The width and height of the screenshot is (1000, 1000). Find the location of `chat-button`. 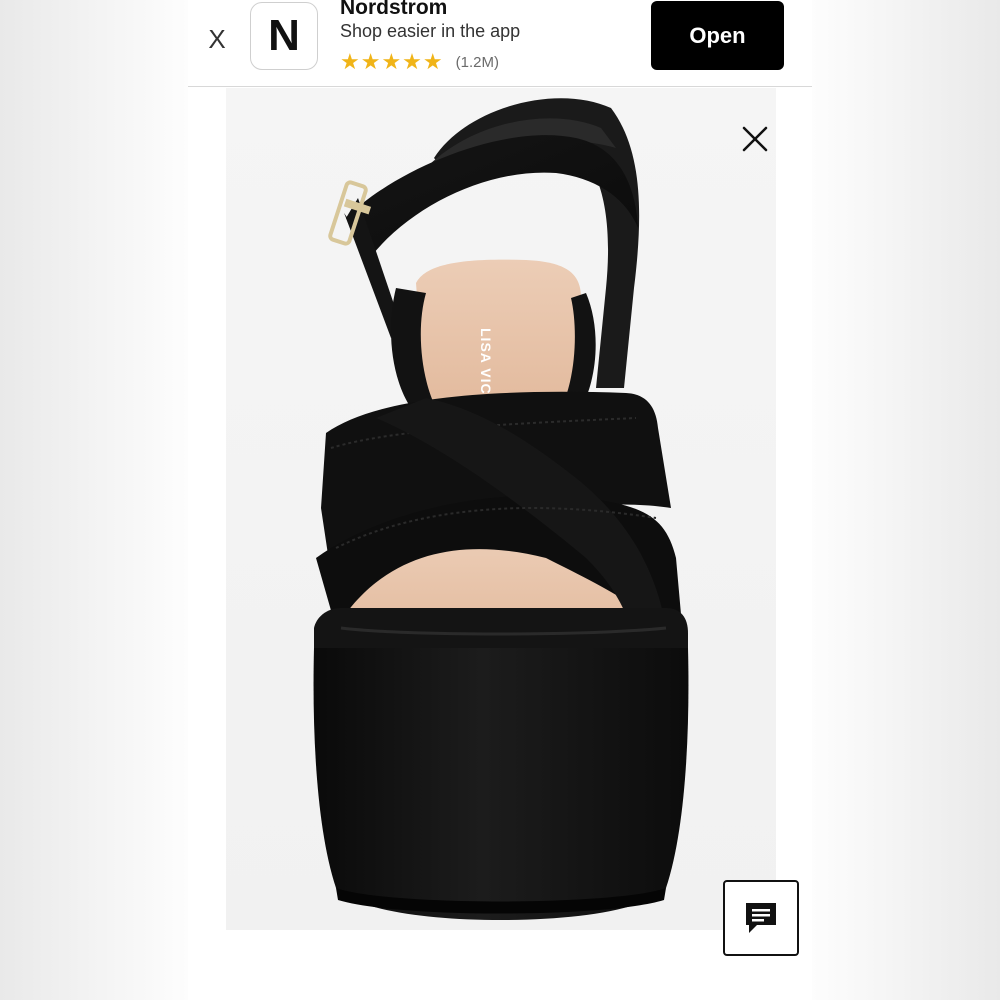

chat-button is located at coordinates (761, 918).